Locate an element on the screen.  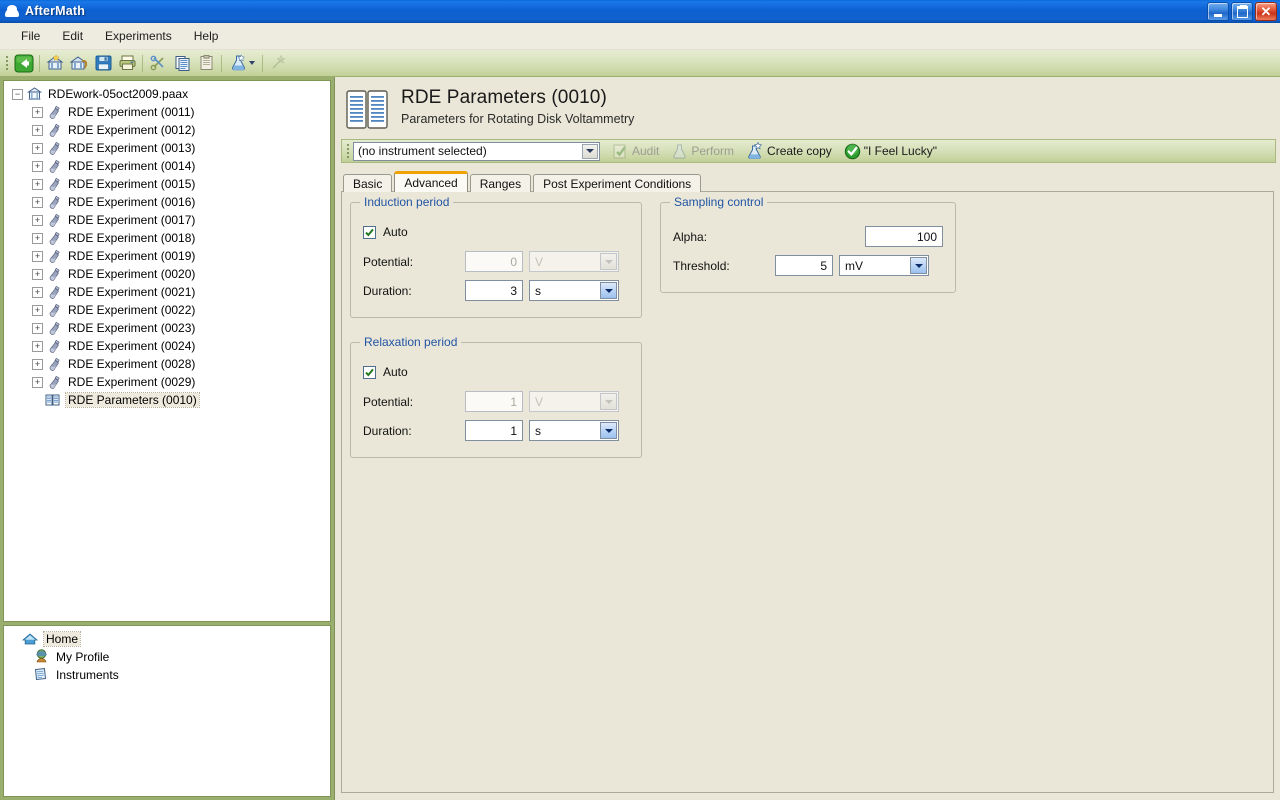
tree-item: + RDE Experiment (0028) is located at coordinates (167, 364).